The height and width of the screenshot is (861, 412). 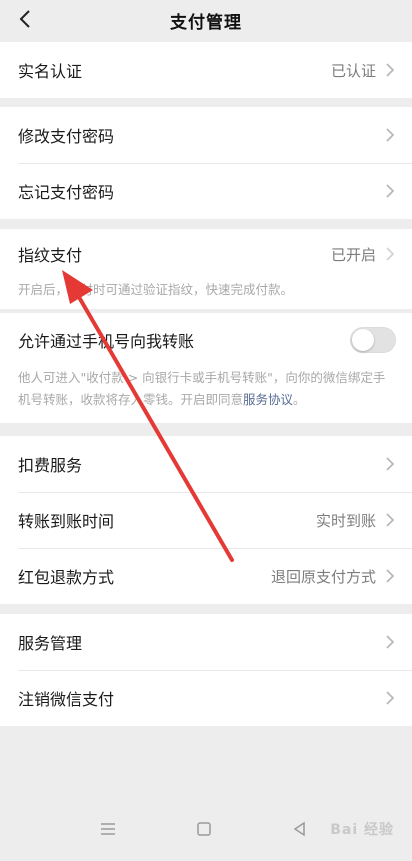 I want to click on row-value: 已认证, so click(x=353, y=70).